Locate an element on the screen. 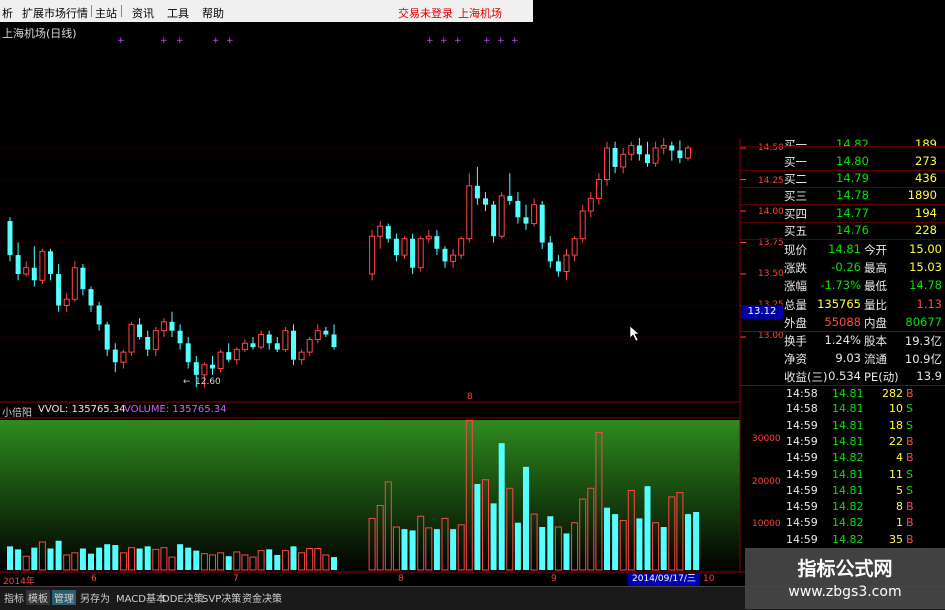 The image size is (945, 610). bid-row: 买一 14.80 273 is located at coordinates (842, 162).